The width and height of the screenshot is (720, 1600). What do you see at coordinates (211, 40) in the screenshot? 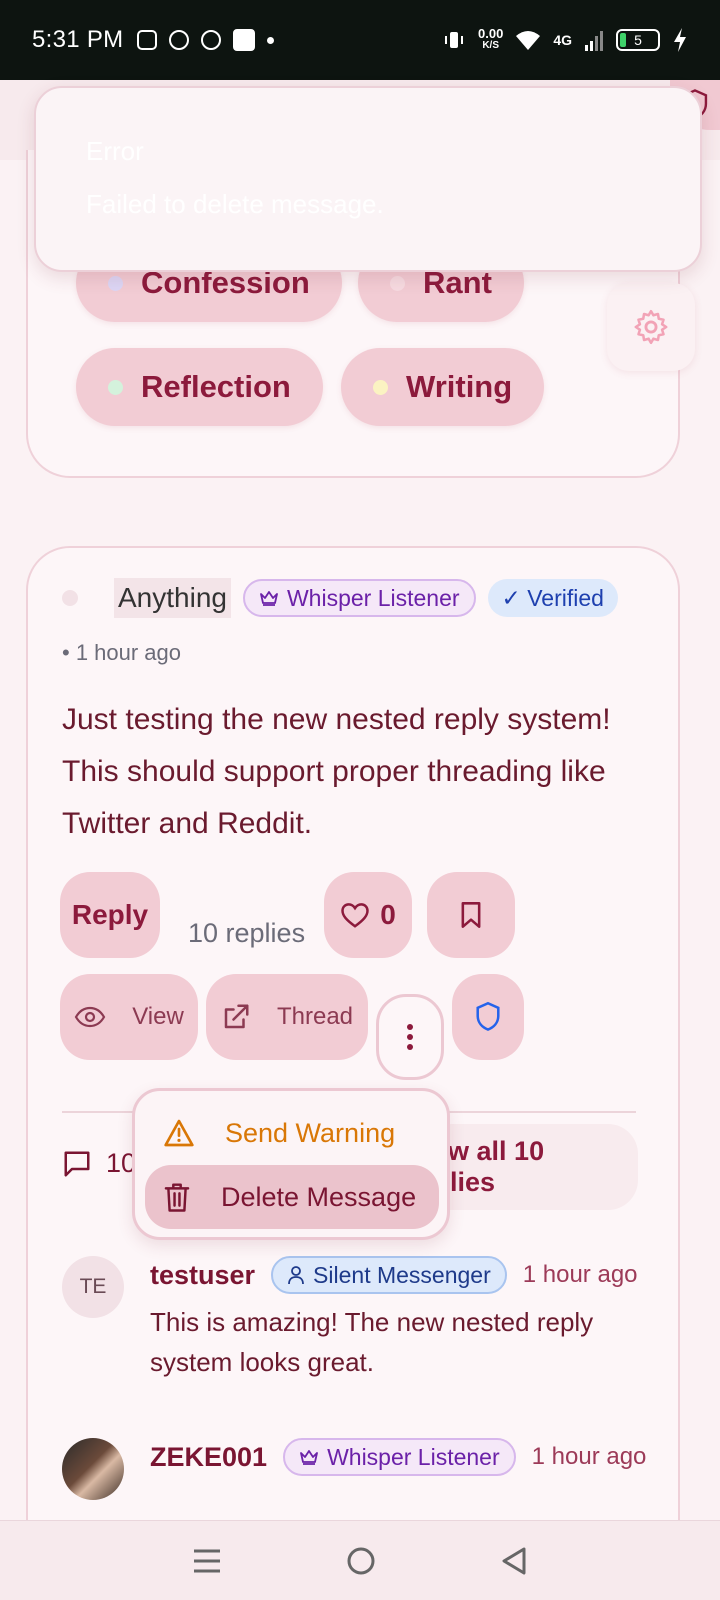
I see `messenger-icon` at bounding box center [211, 40].